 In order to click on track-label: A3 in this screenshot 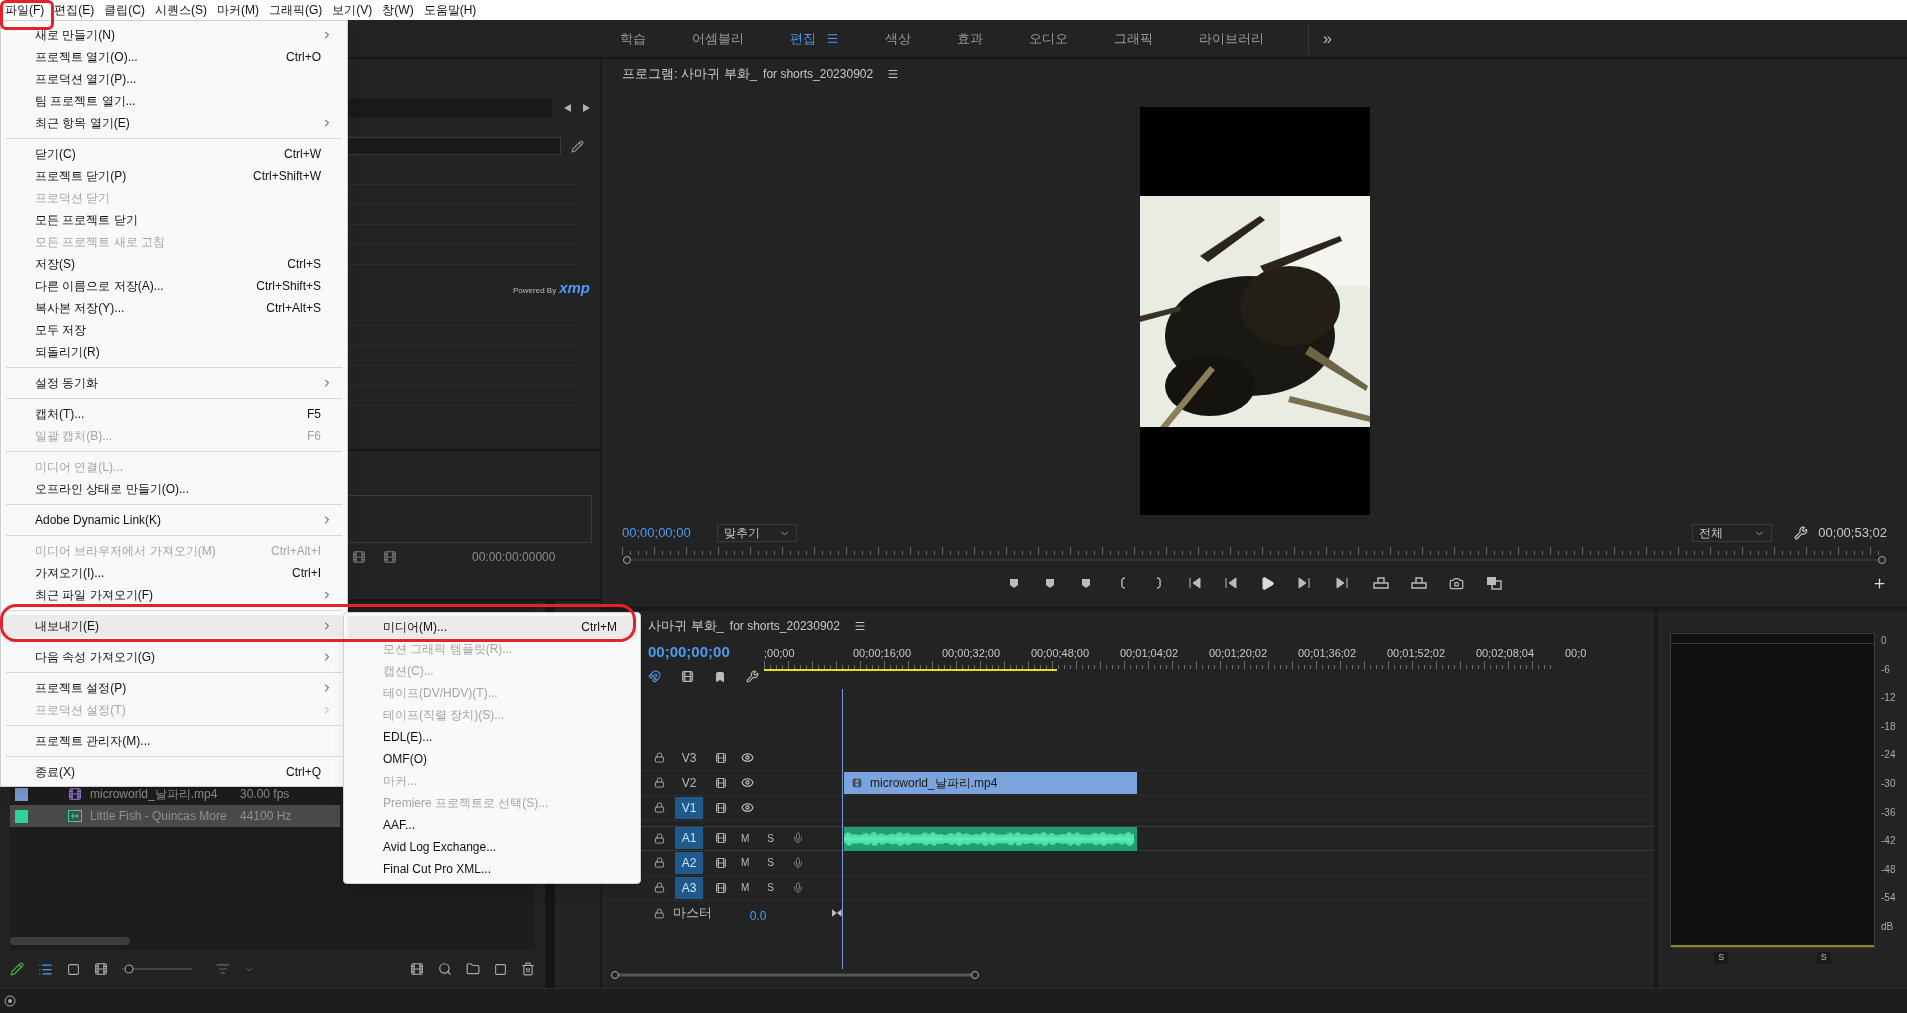, I will do `click(689, 887)`.